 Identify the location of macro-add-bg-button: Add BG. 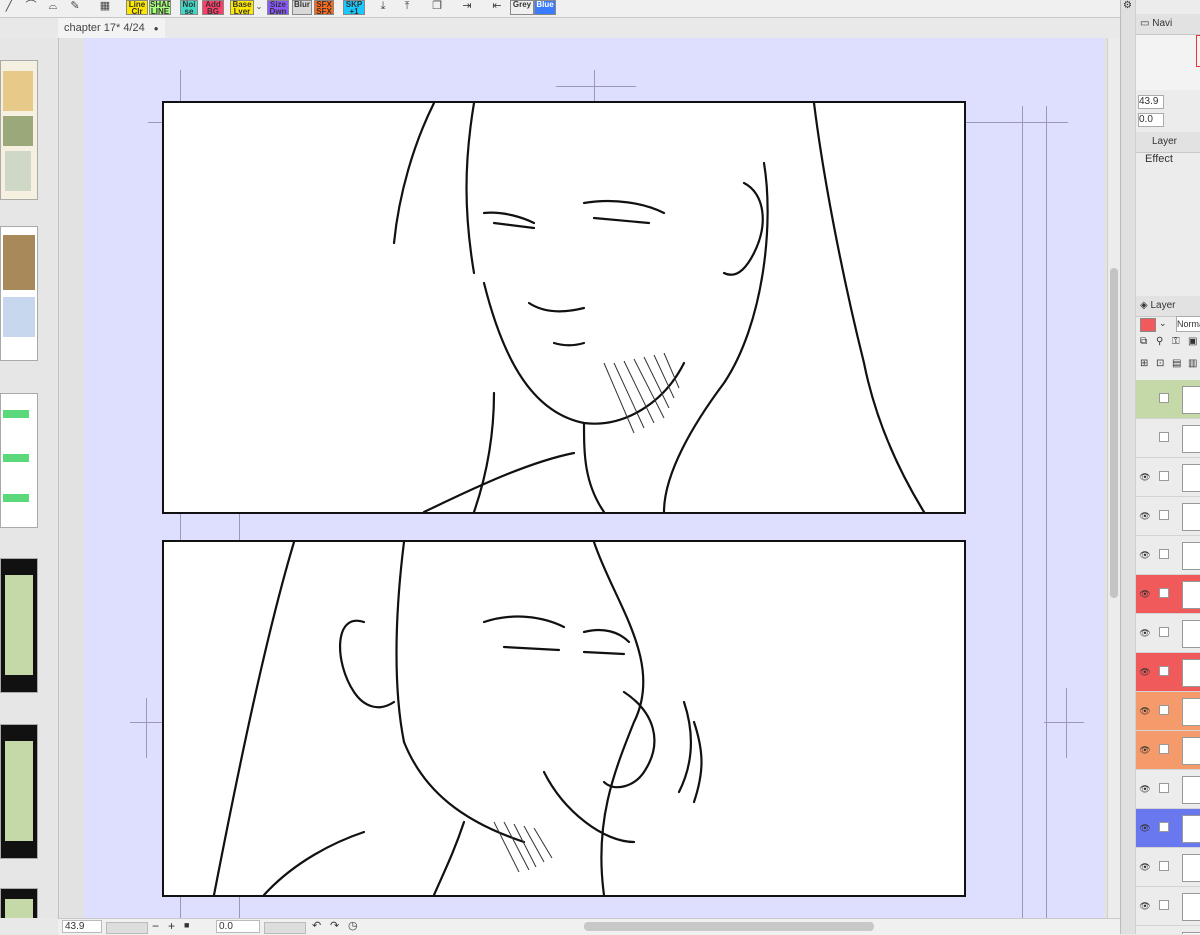
(213, 7).